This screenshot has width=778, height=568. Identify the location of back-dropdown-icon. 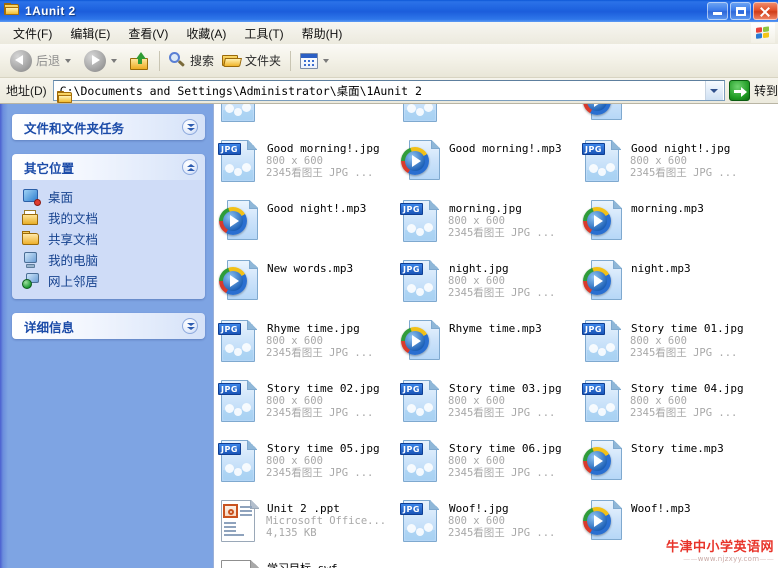
(68, 60).